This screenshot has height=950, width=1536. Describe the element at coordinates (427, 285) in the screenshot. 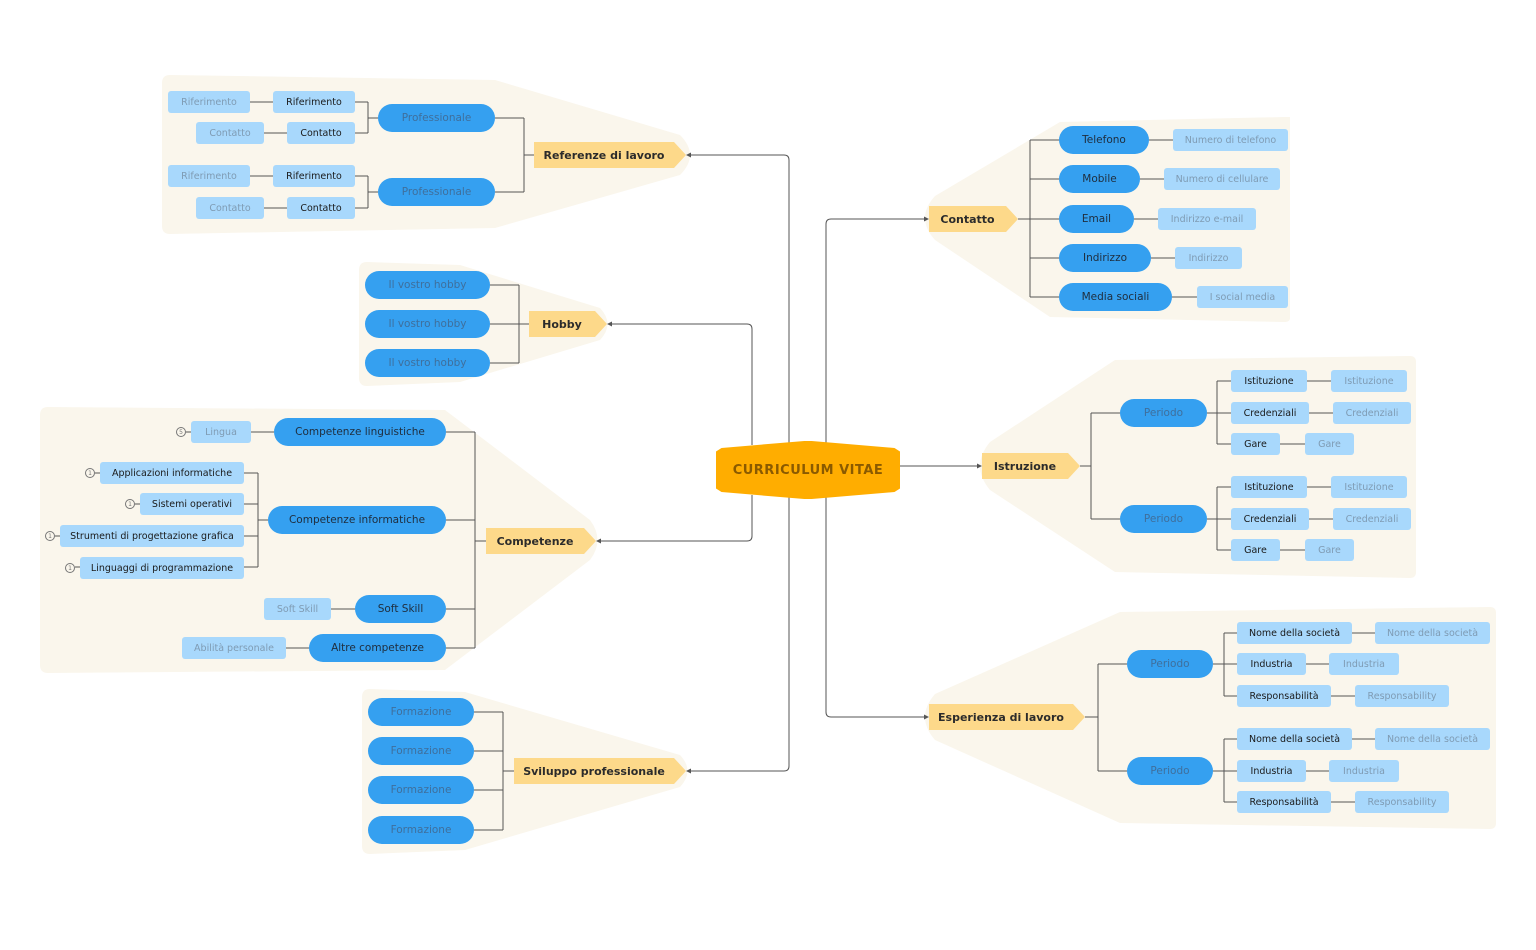

I see `hobby-item-1: Il vostro hobby` at that location.